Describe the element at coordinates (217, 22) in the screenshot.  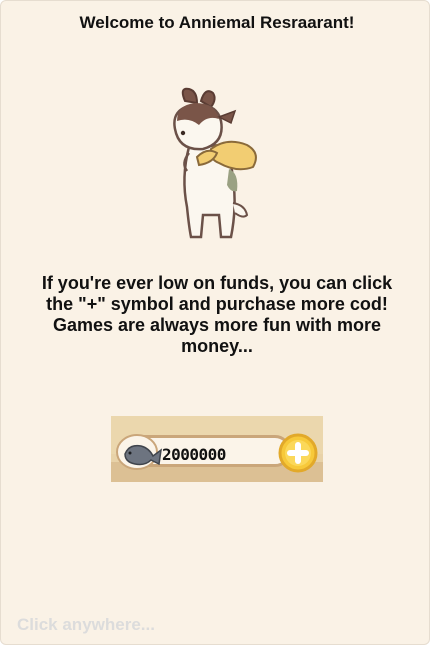
I see `dialog-title: Welcome to Anniemal Resraarant!` at that location.